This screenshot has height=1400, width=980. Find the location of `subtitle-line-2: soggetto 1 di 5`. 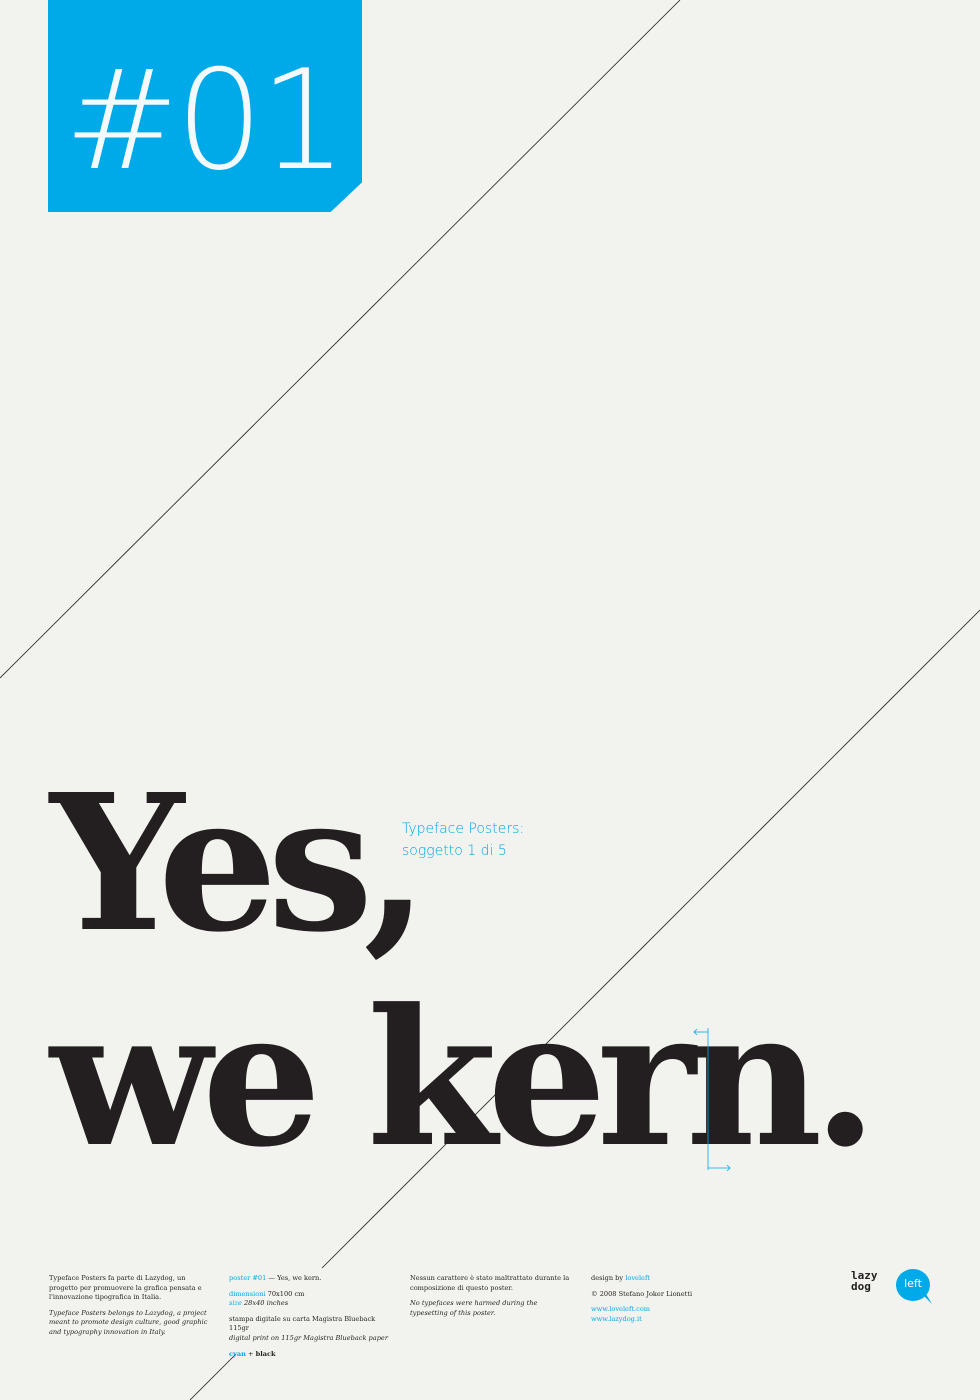

subtitle-line-2: soggetto 1 di 5 is located at coordinates (454, 851).